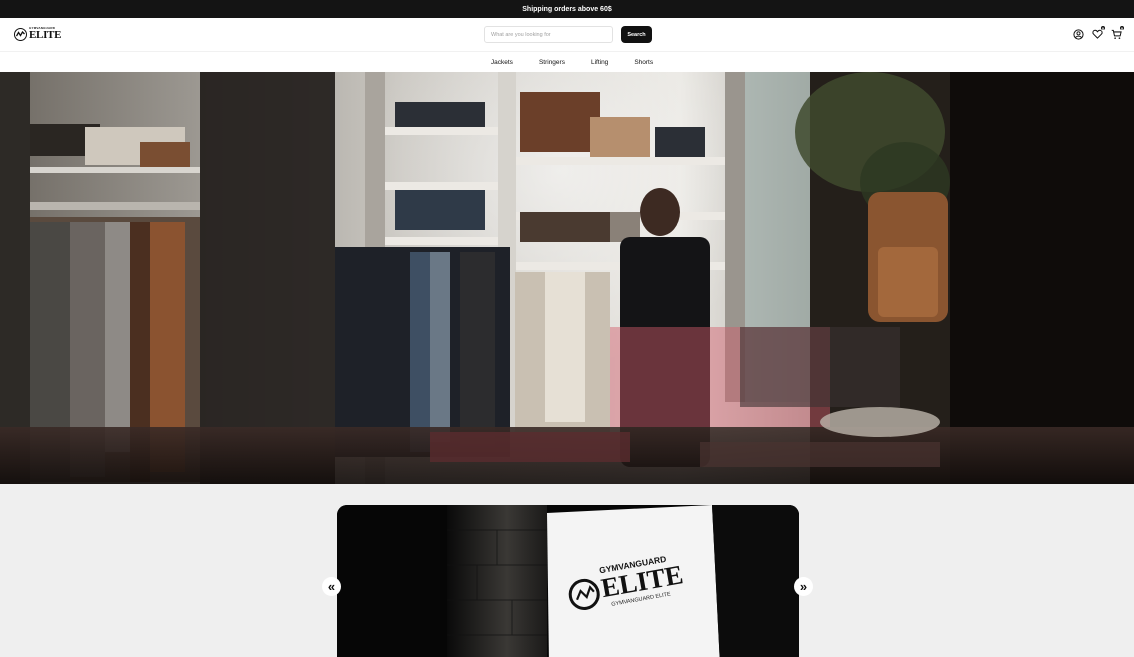  I want to click on site-header: GYMVANGUARD ELITE Search 0 0, so click(567, 34).